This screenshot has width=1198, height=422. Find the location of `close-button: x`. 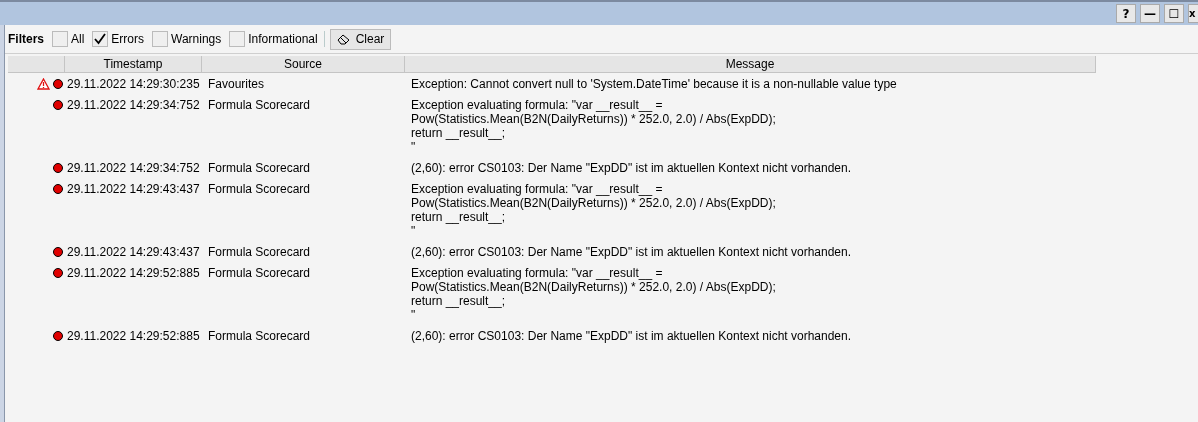

close-button: x is located at coordinates (1193, 13).